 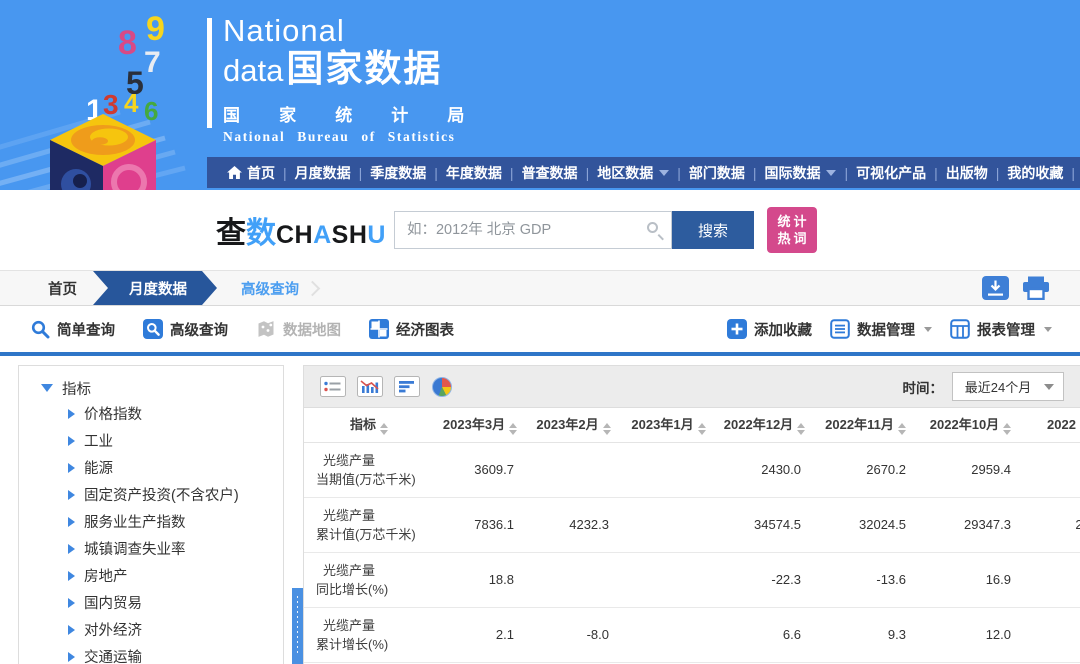 What do you see at coordinates (865, 635) in the screenshot?
I see `value-cell-r3c4: 9.3` at bounding box center [865, 635].